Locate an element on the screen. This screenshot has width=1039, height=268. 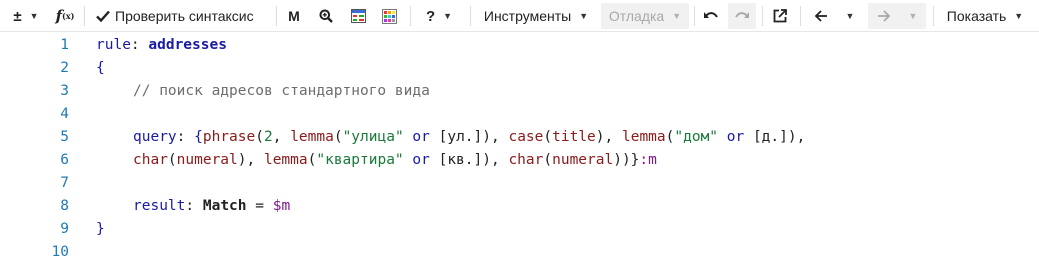
code-text: result: Match = $m is located at coordinates (212, 206).